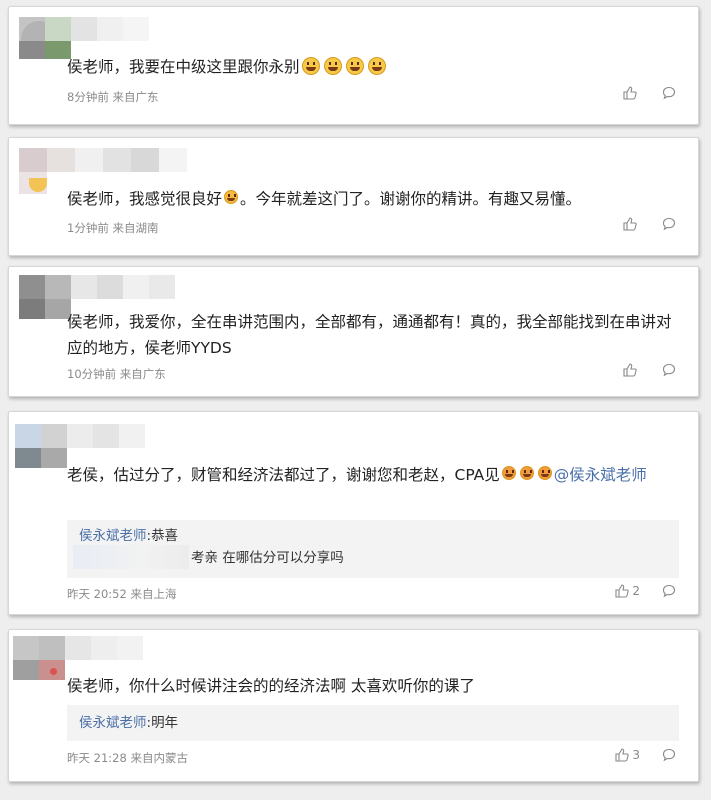 This screenshot has width=711, height=800. Describe the element at coordinates (88, 228) in the screenshot. I see `comment-time: 1分钟前` at that location.